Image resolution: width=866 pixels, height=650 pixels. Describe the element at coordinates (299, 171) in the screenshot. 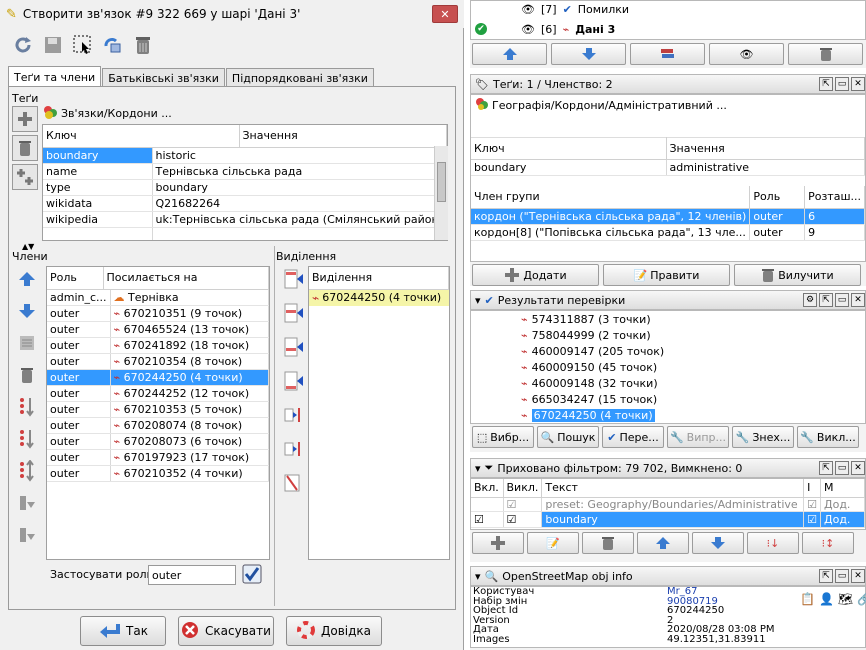

I see `tag-value-cell: Тернівська сільська рада` at that location.